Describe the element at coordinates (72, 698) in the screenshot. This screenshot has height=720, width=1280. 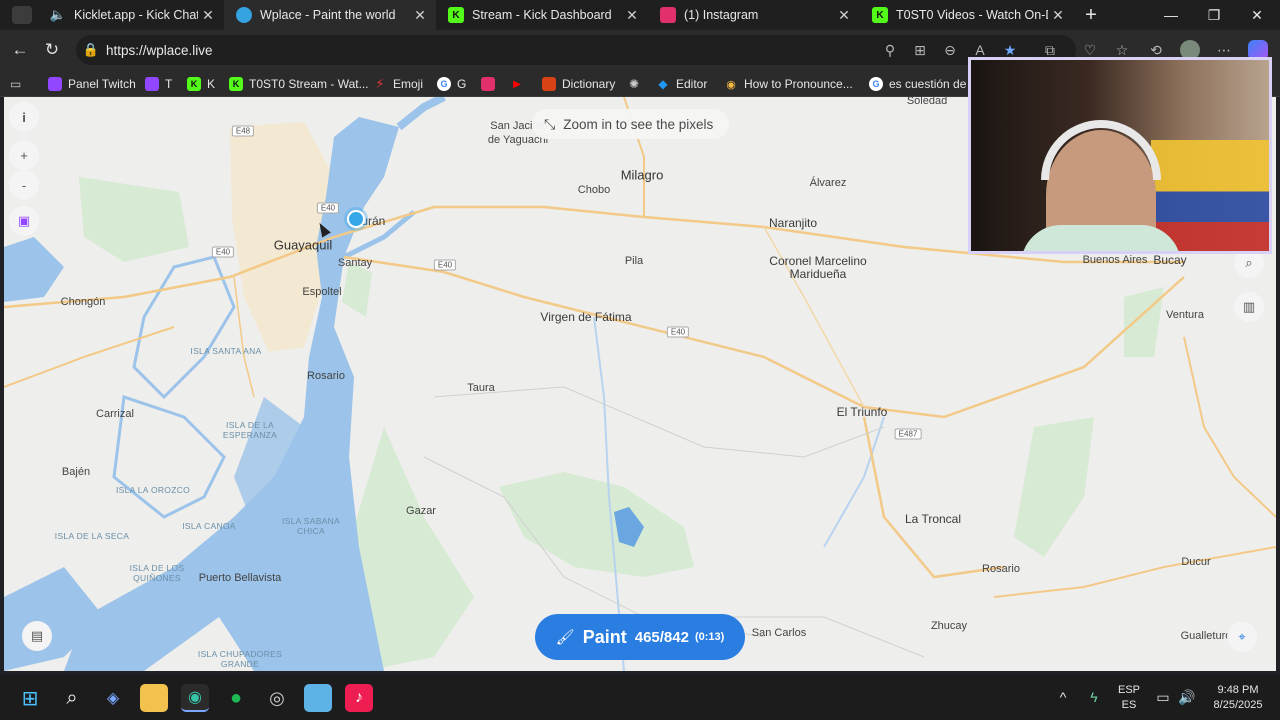
I see `search-icon: ⌕` at that location.